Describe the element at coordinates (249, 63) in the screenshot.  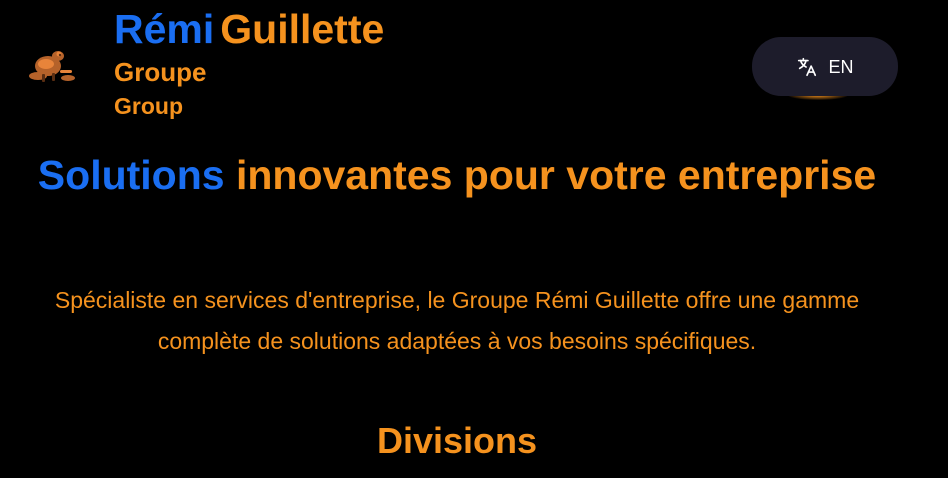
I see `brand-name: Rémi Guillette Groupe Group` at that location.